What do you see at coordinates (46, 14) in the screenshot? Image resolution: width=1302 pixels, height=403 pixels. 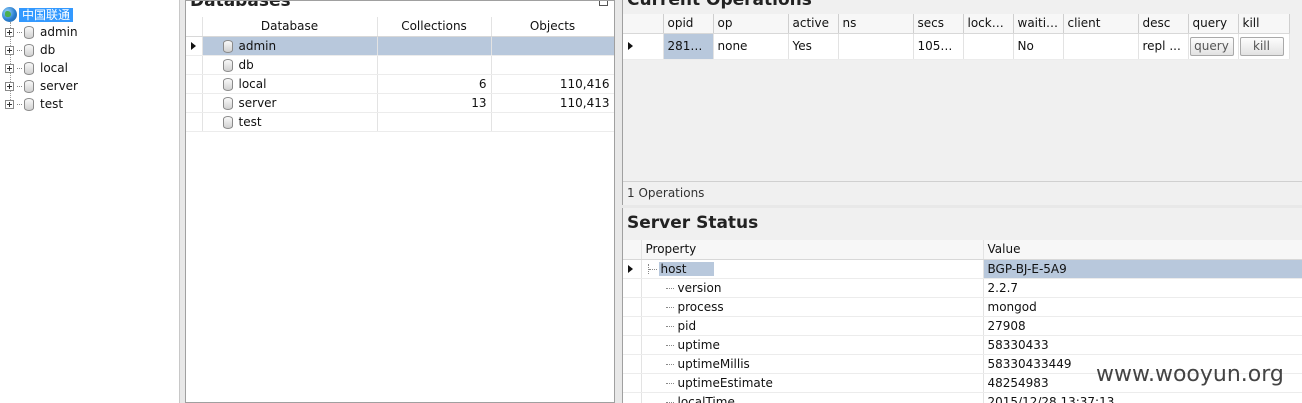 I see `tree-root-label: 中国联通` at bounding box center [46, 14].